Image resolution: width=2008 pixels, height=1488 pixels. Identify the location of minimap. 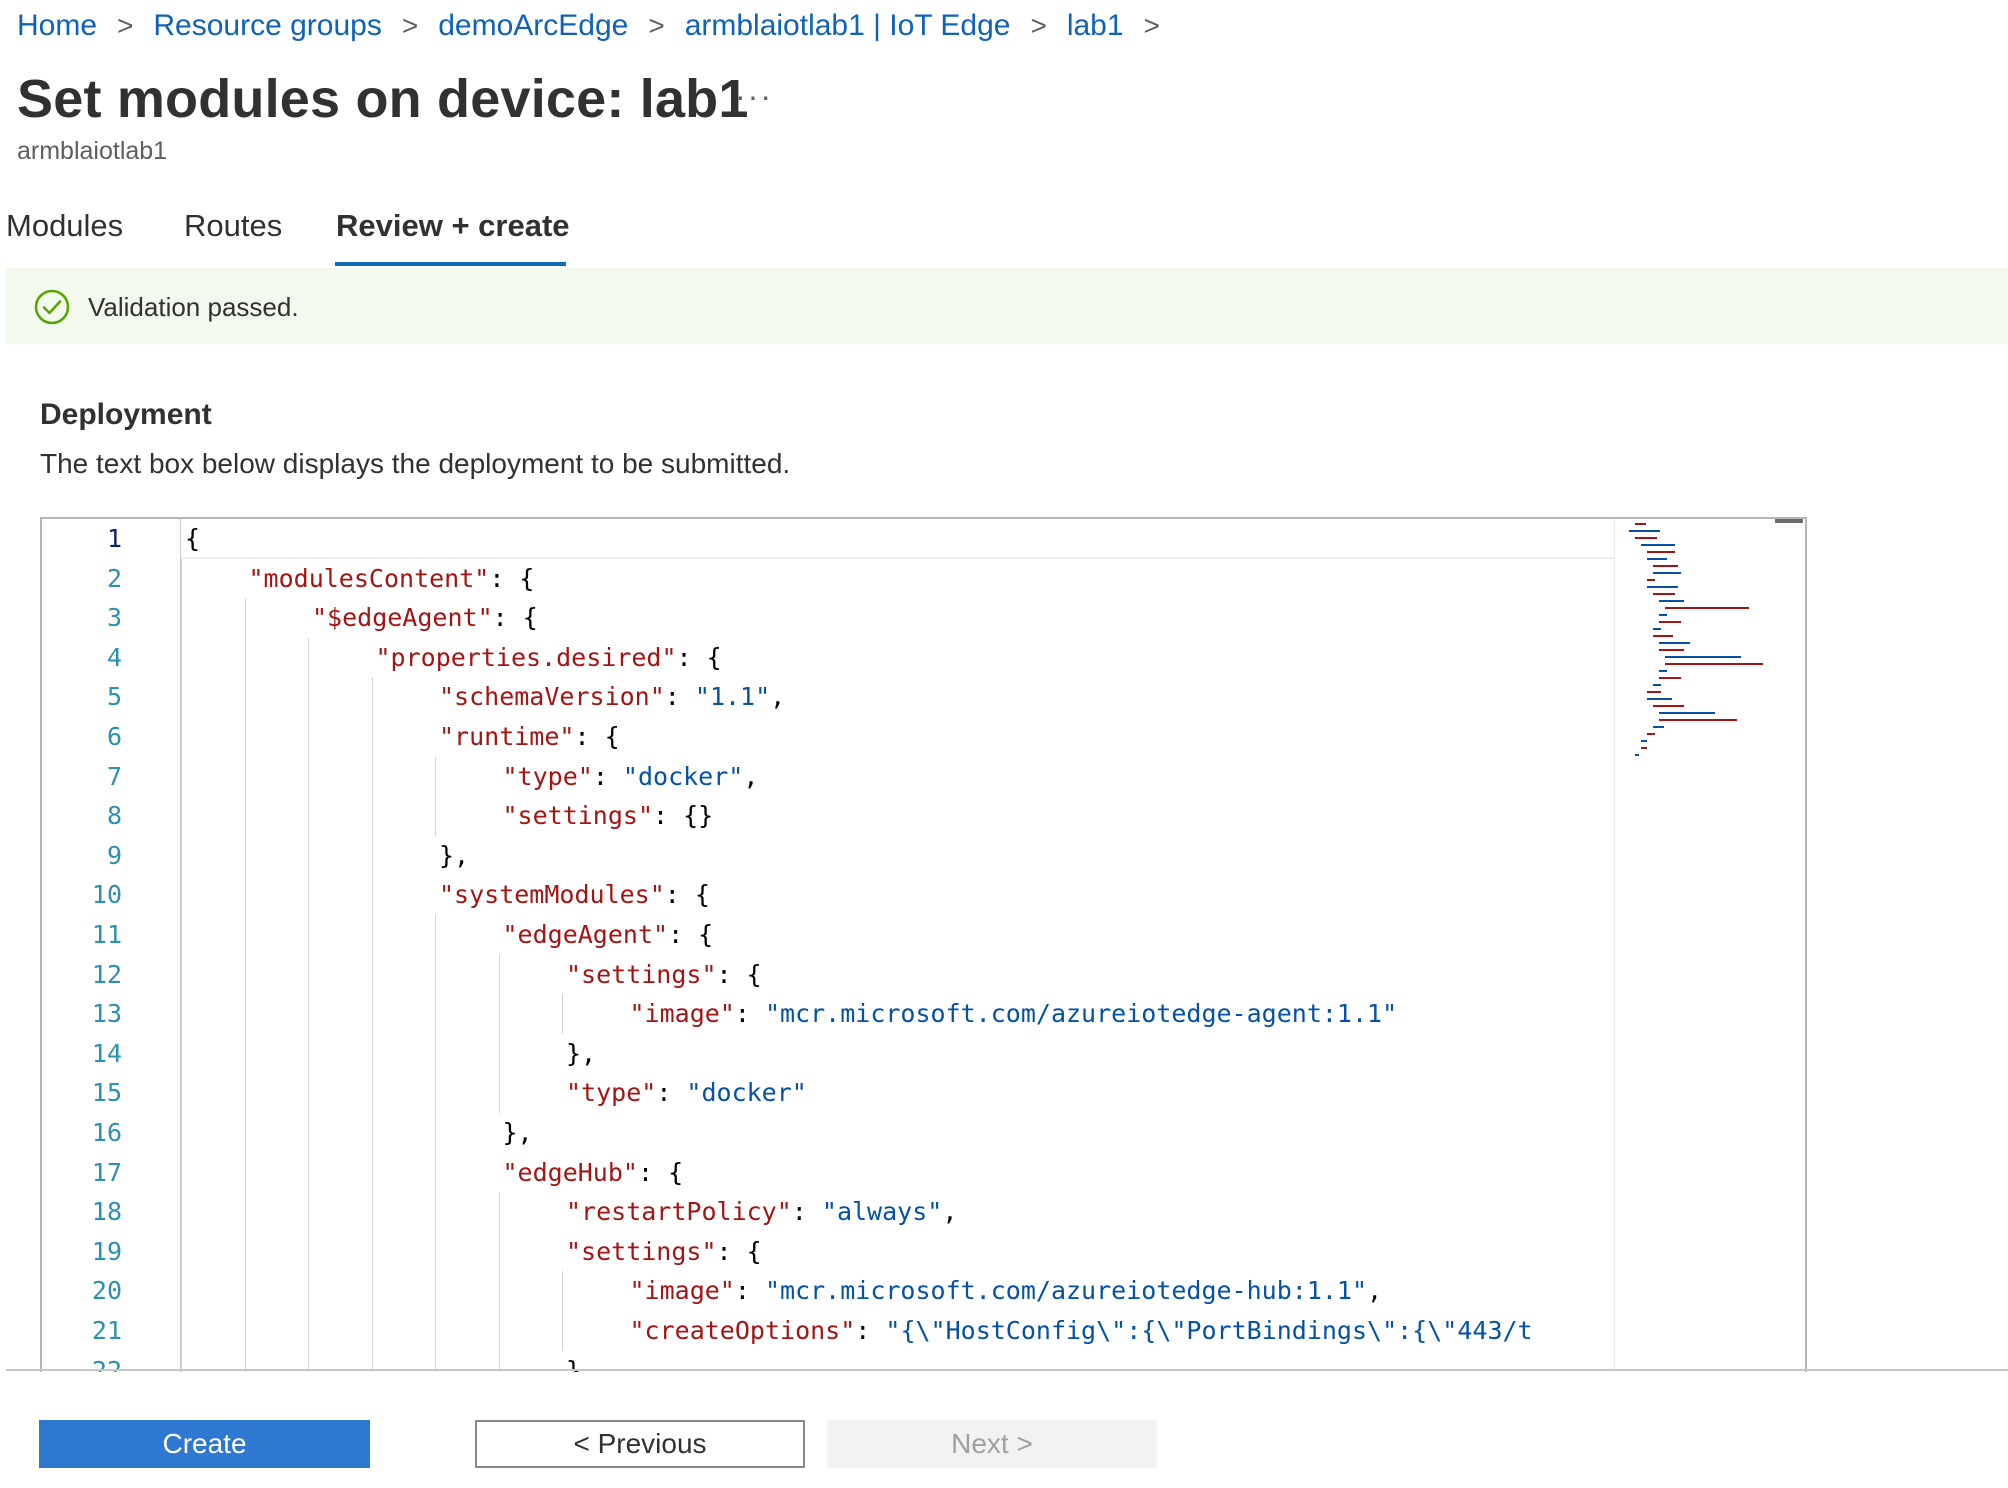
(1709, 945).